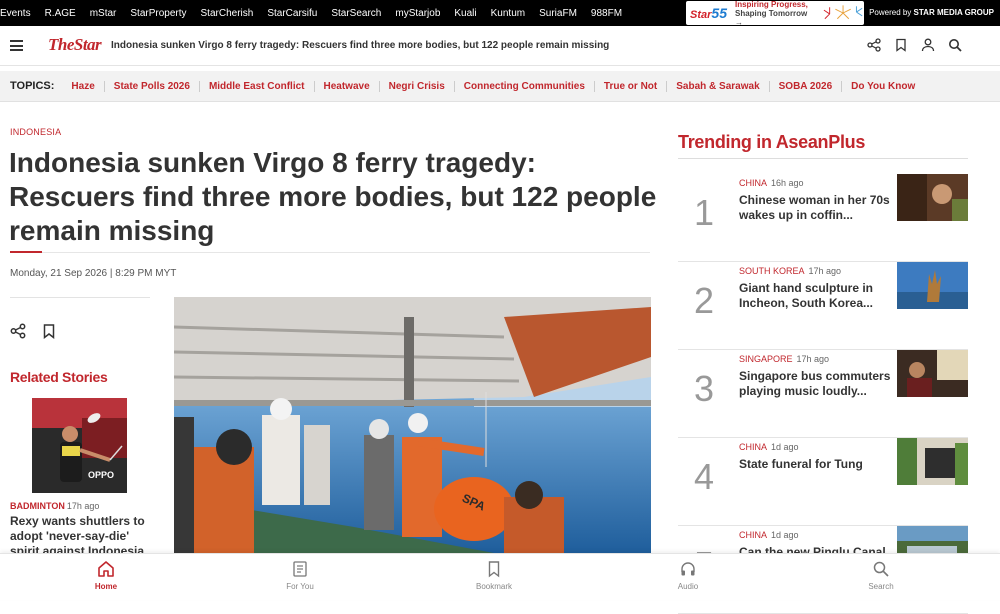 The height and width of the screenshot is (614, 1000). Describe the element at coordinates (525, 86) in the screenshot. I see `topic-link: Connecting Communities` at that location.